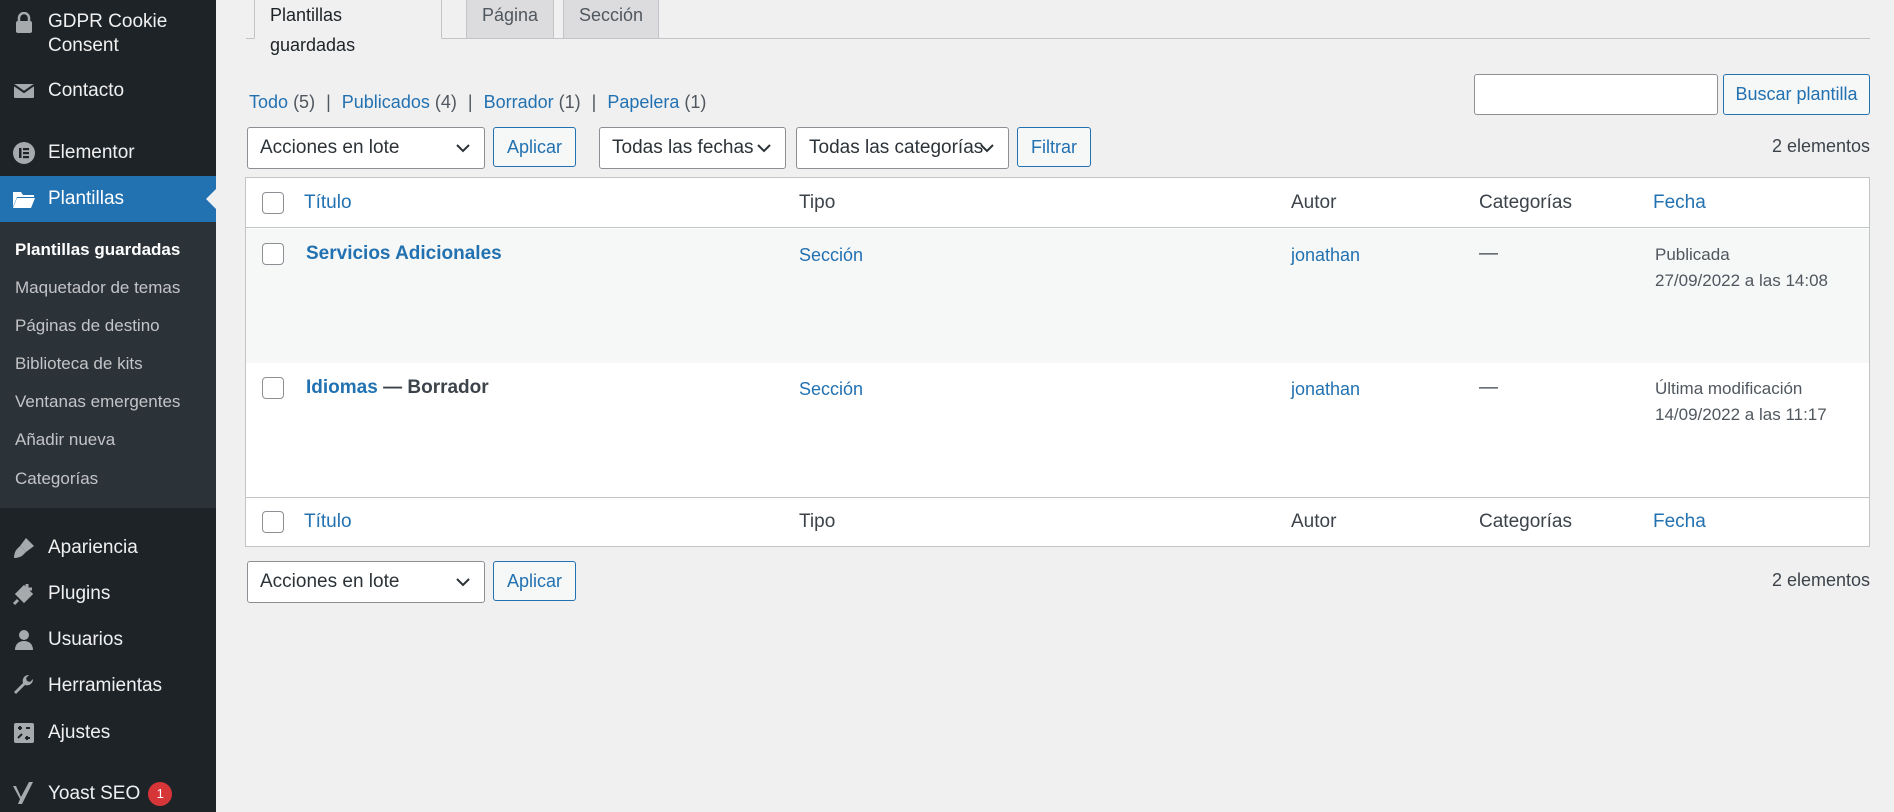 The image size is (1894, 812). I want to click on notification-badge: 1, so click(160, 793).